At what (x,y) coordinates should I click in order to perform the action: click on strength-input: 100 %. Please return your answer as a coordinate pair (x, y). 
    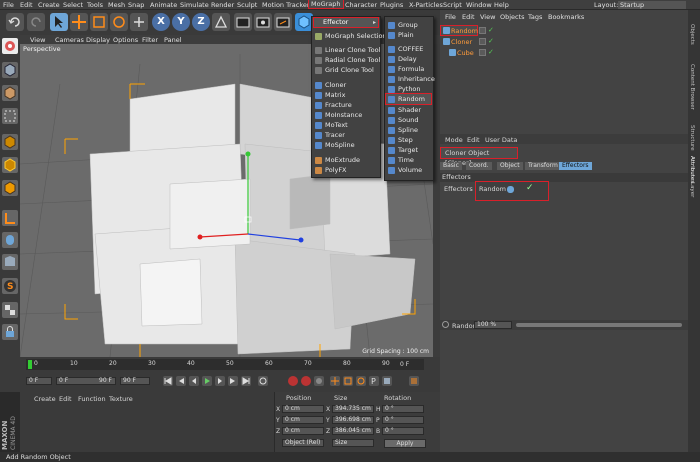
    Looking at the image, I should click on (493, 325).